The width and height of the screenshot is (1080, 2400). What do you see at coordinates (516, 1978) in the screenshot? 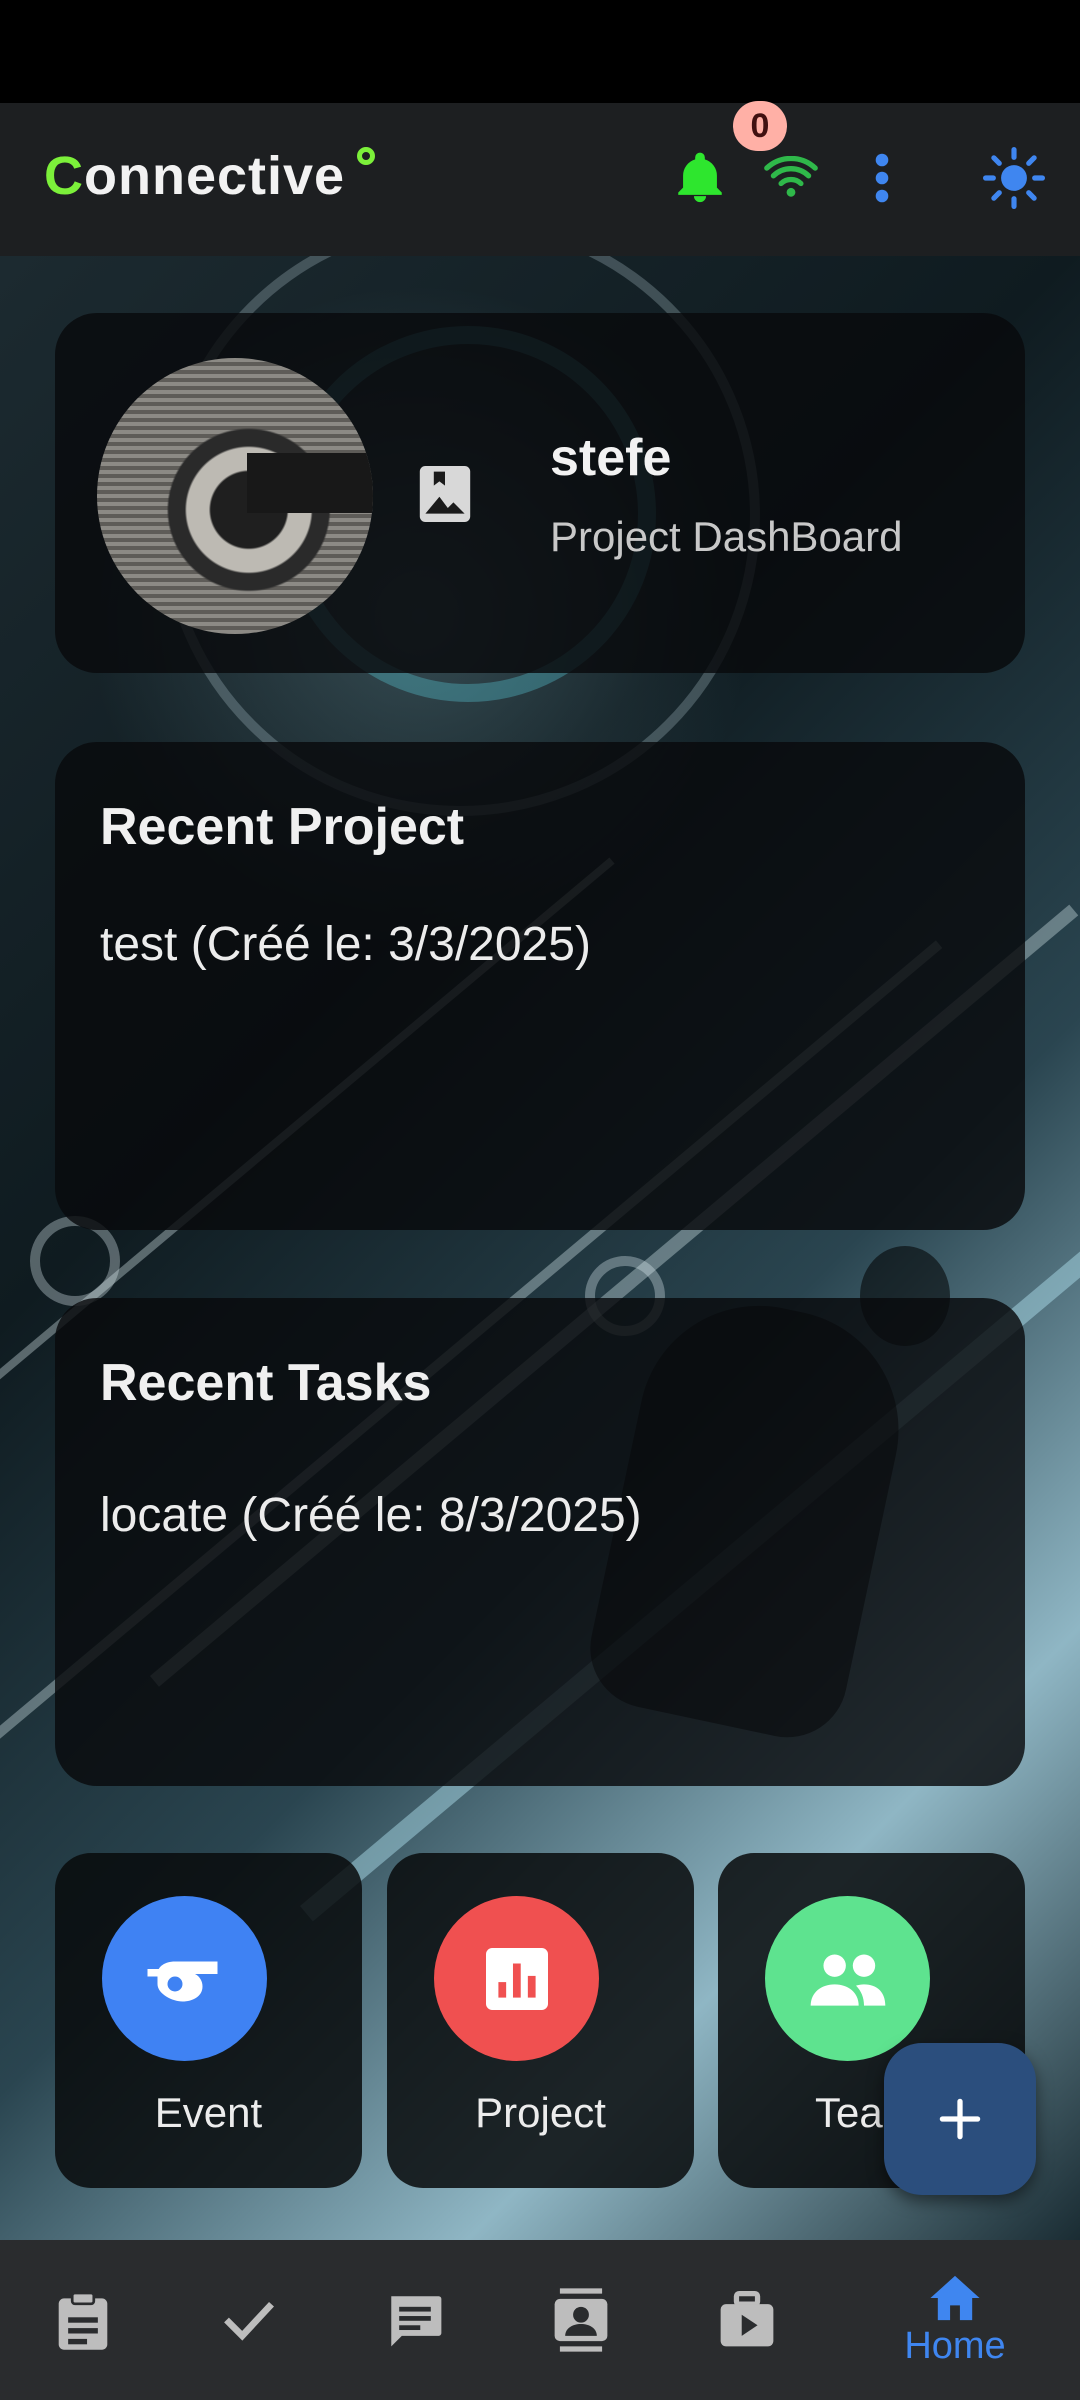
I see `chart-icon` at bounding box center [516, 1978].